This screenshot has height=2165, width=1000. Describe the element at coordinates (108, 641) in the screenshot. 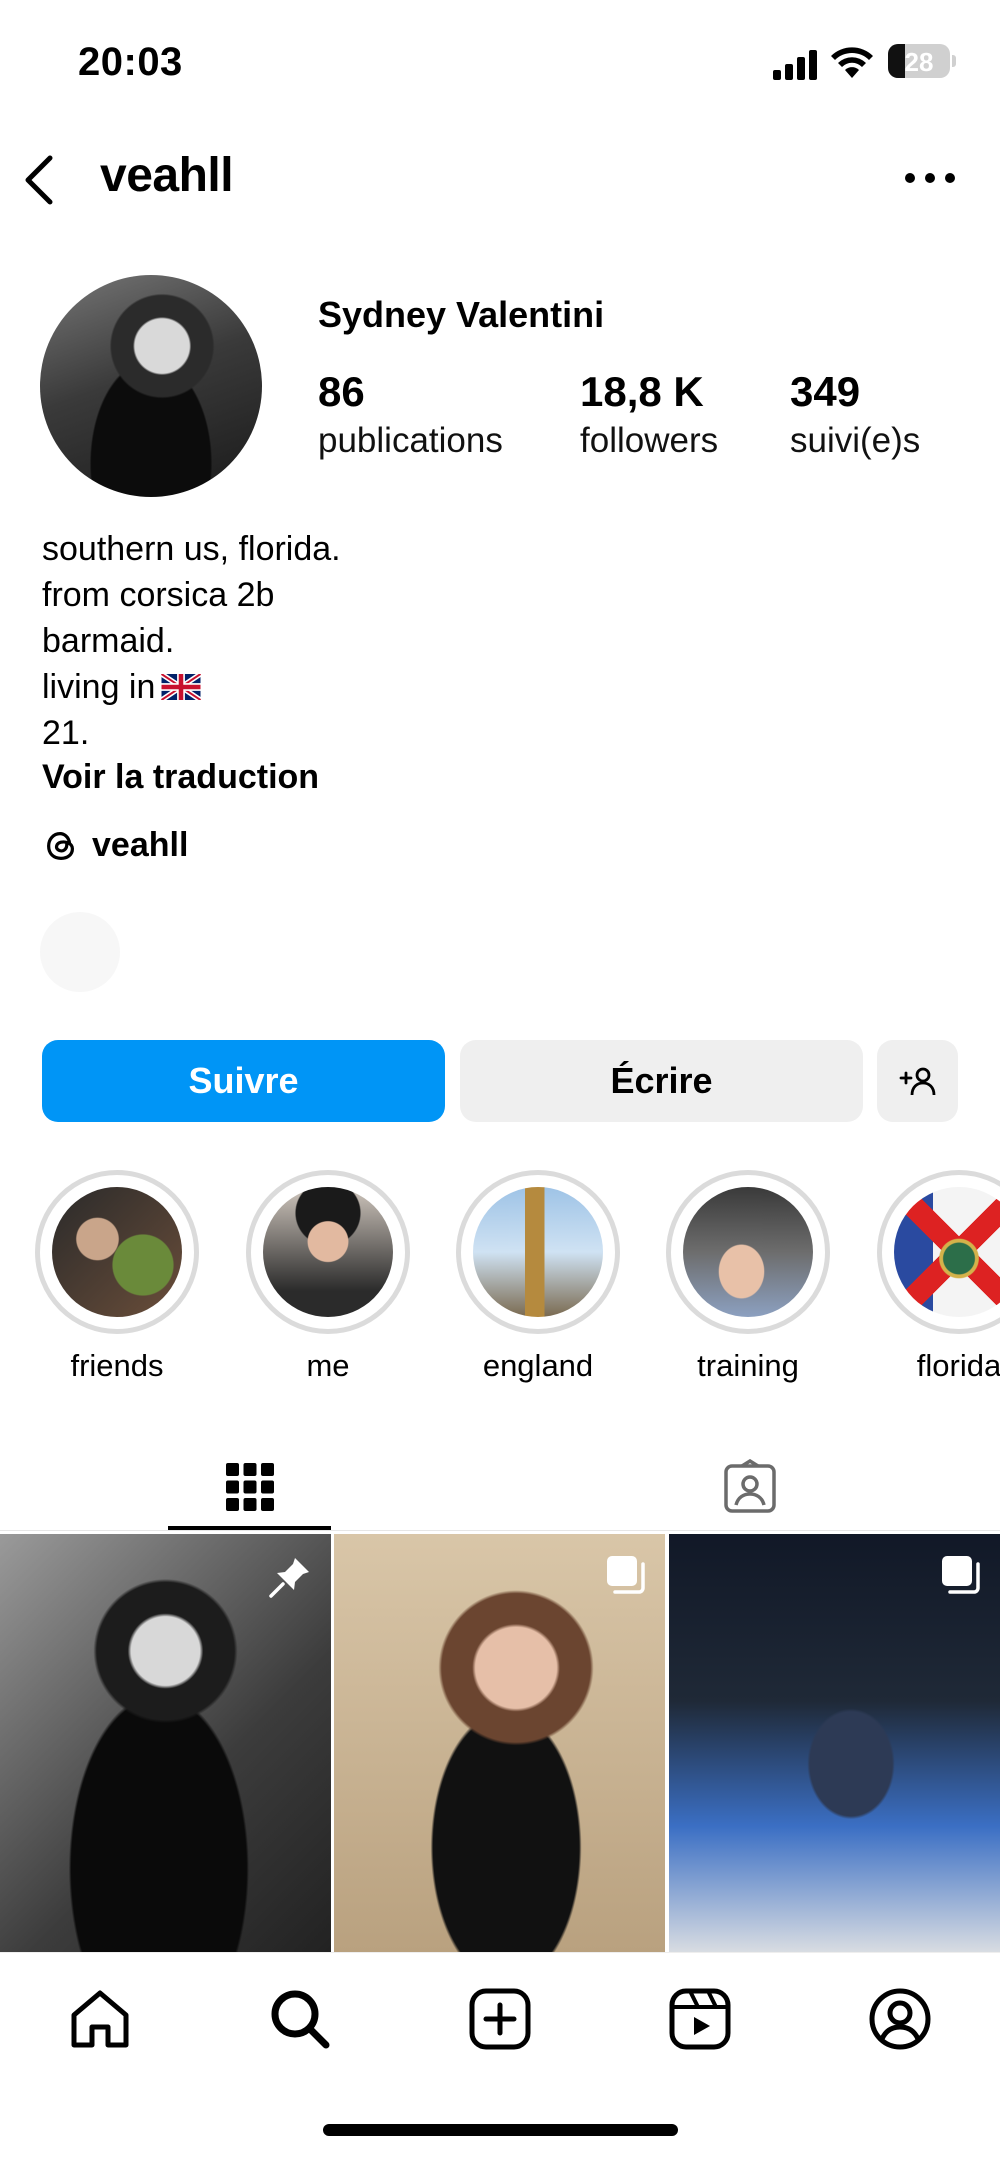

I see `bio-line: barmaid.` at that location.